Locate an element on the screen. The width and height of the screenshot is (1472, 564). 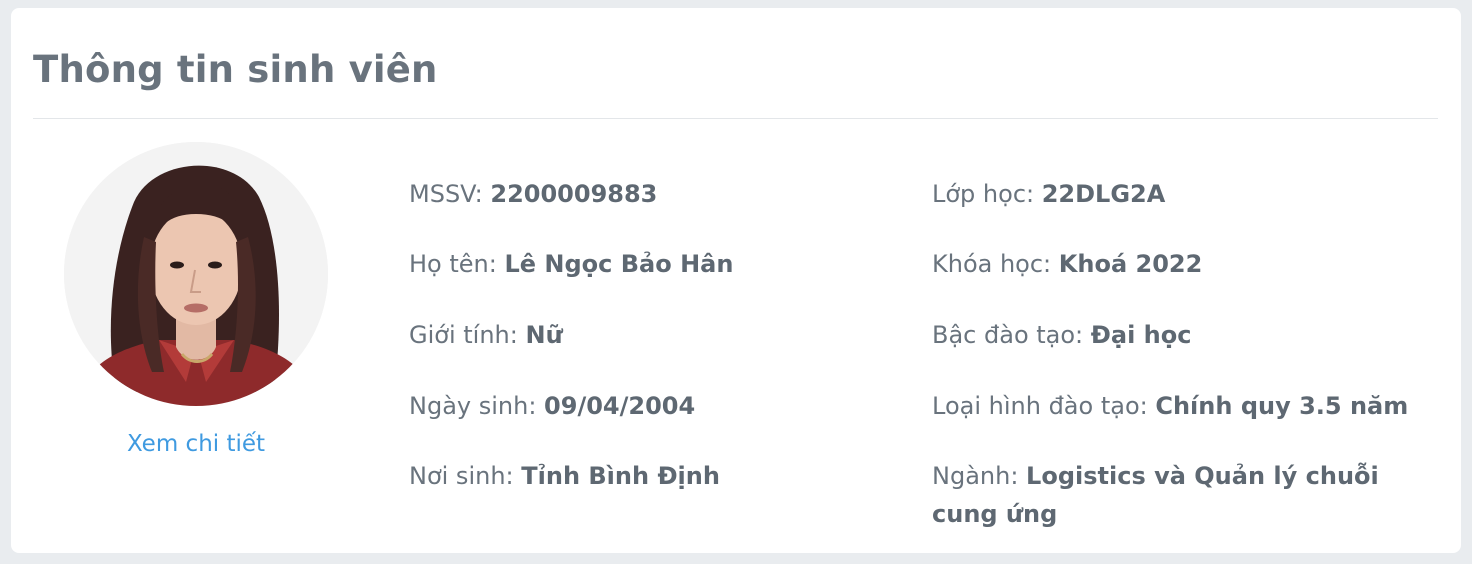
field-value: Nữ is located at coordinates (544, 335).